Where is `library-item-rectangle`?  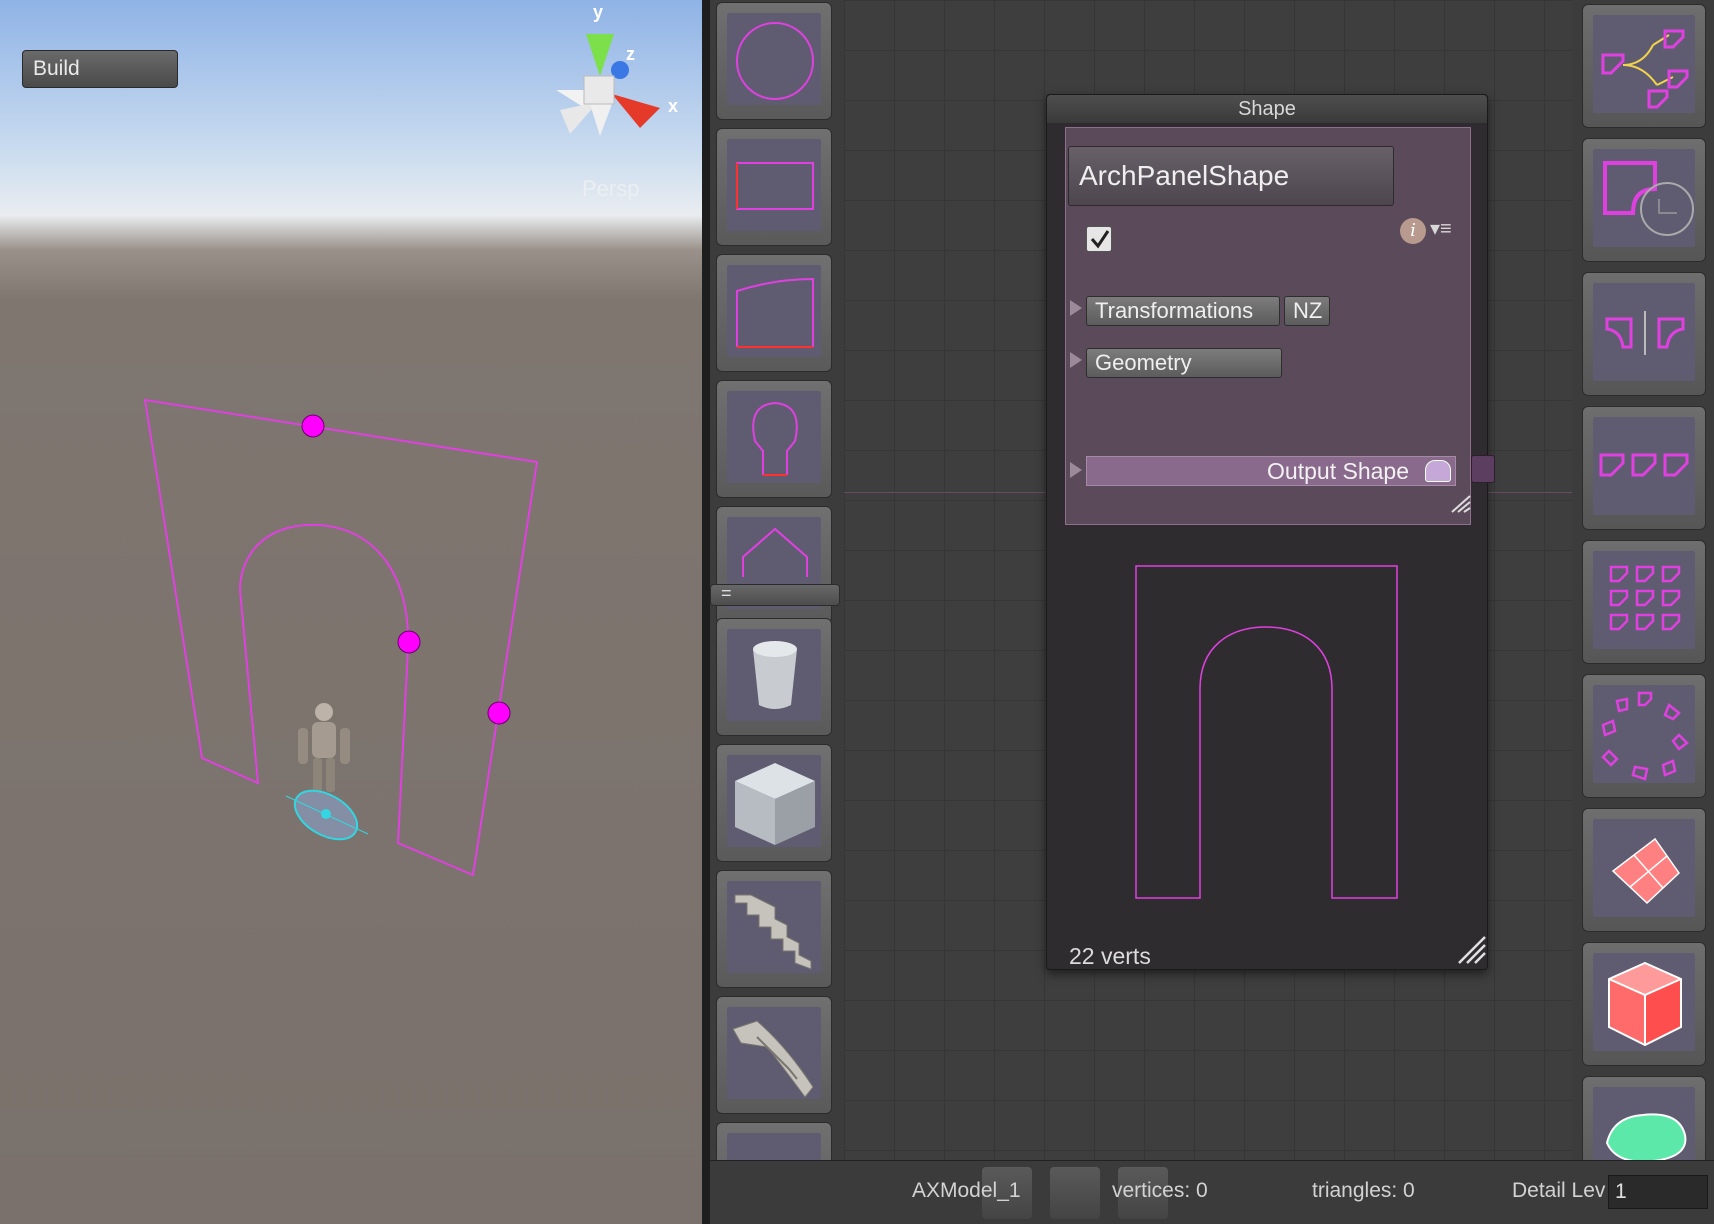 library-item-rectangle is located at coordinates (774, 187).